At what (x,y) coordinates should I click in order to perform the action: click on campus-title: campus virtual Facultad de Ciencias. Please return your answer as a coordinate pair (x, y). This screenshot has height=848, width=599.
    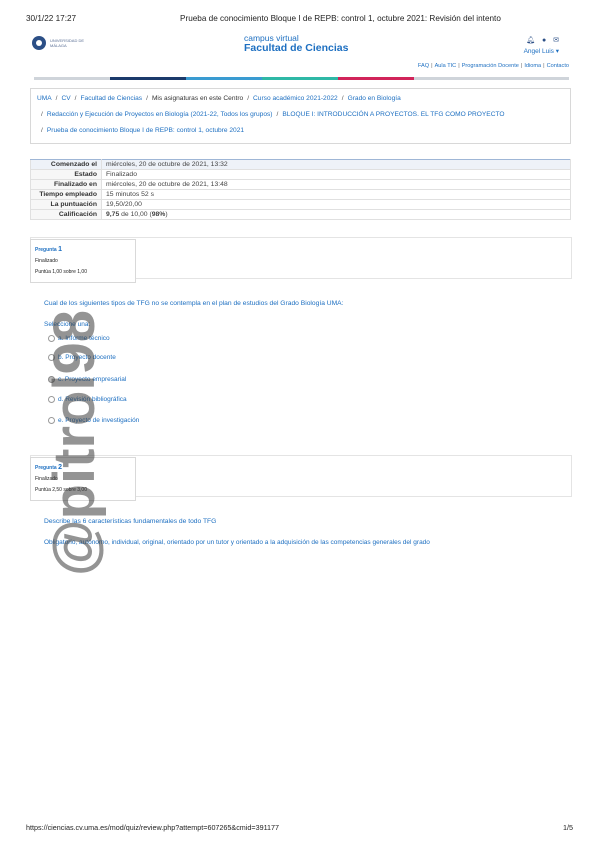
    Looking at the image, I should click on (296, 43).